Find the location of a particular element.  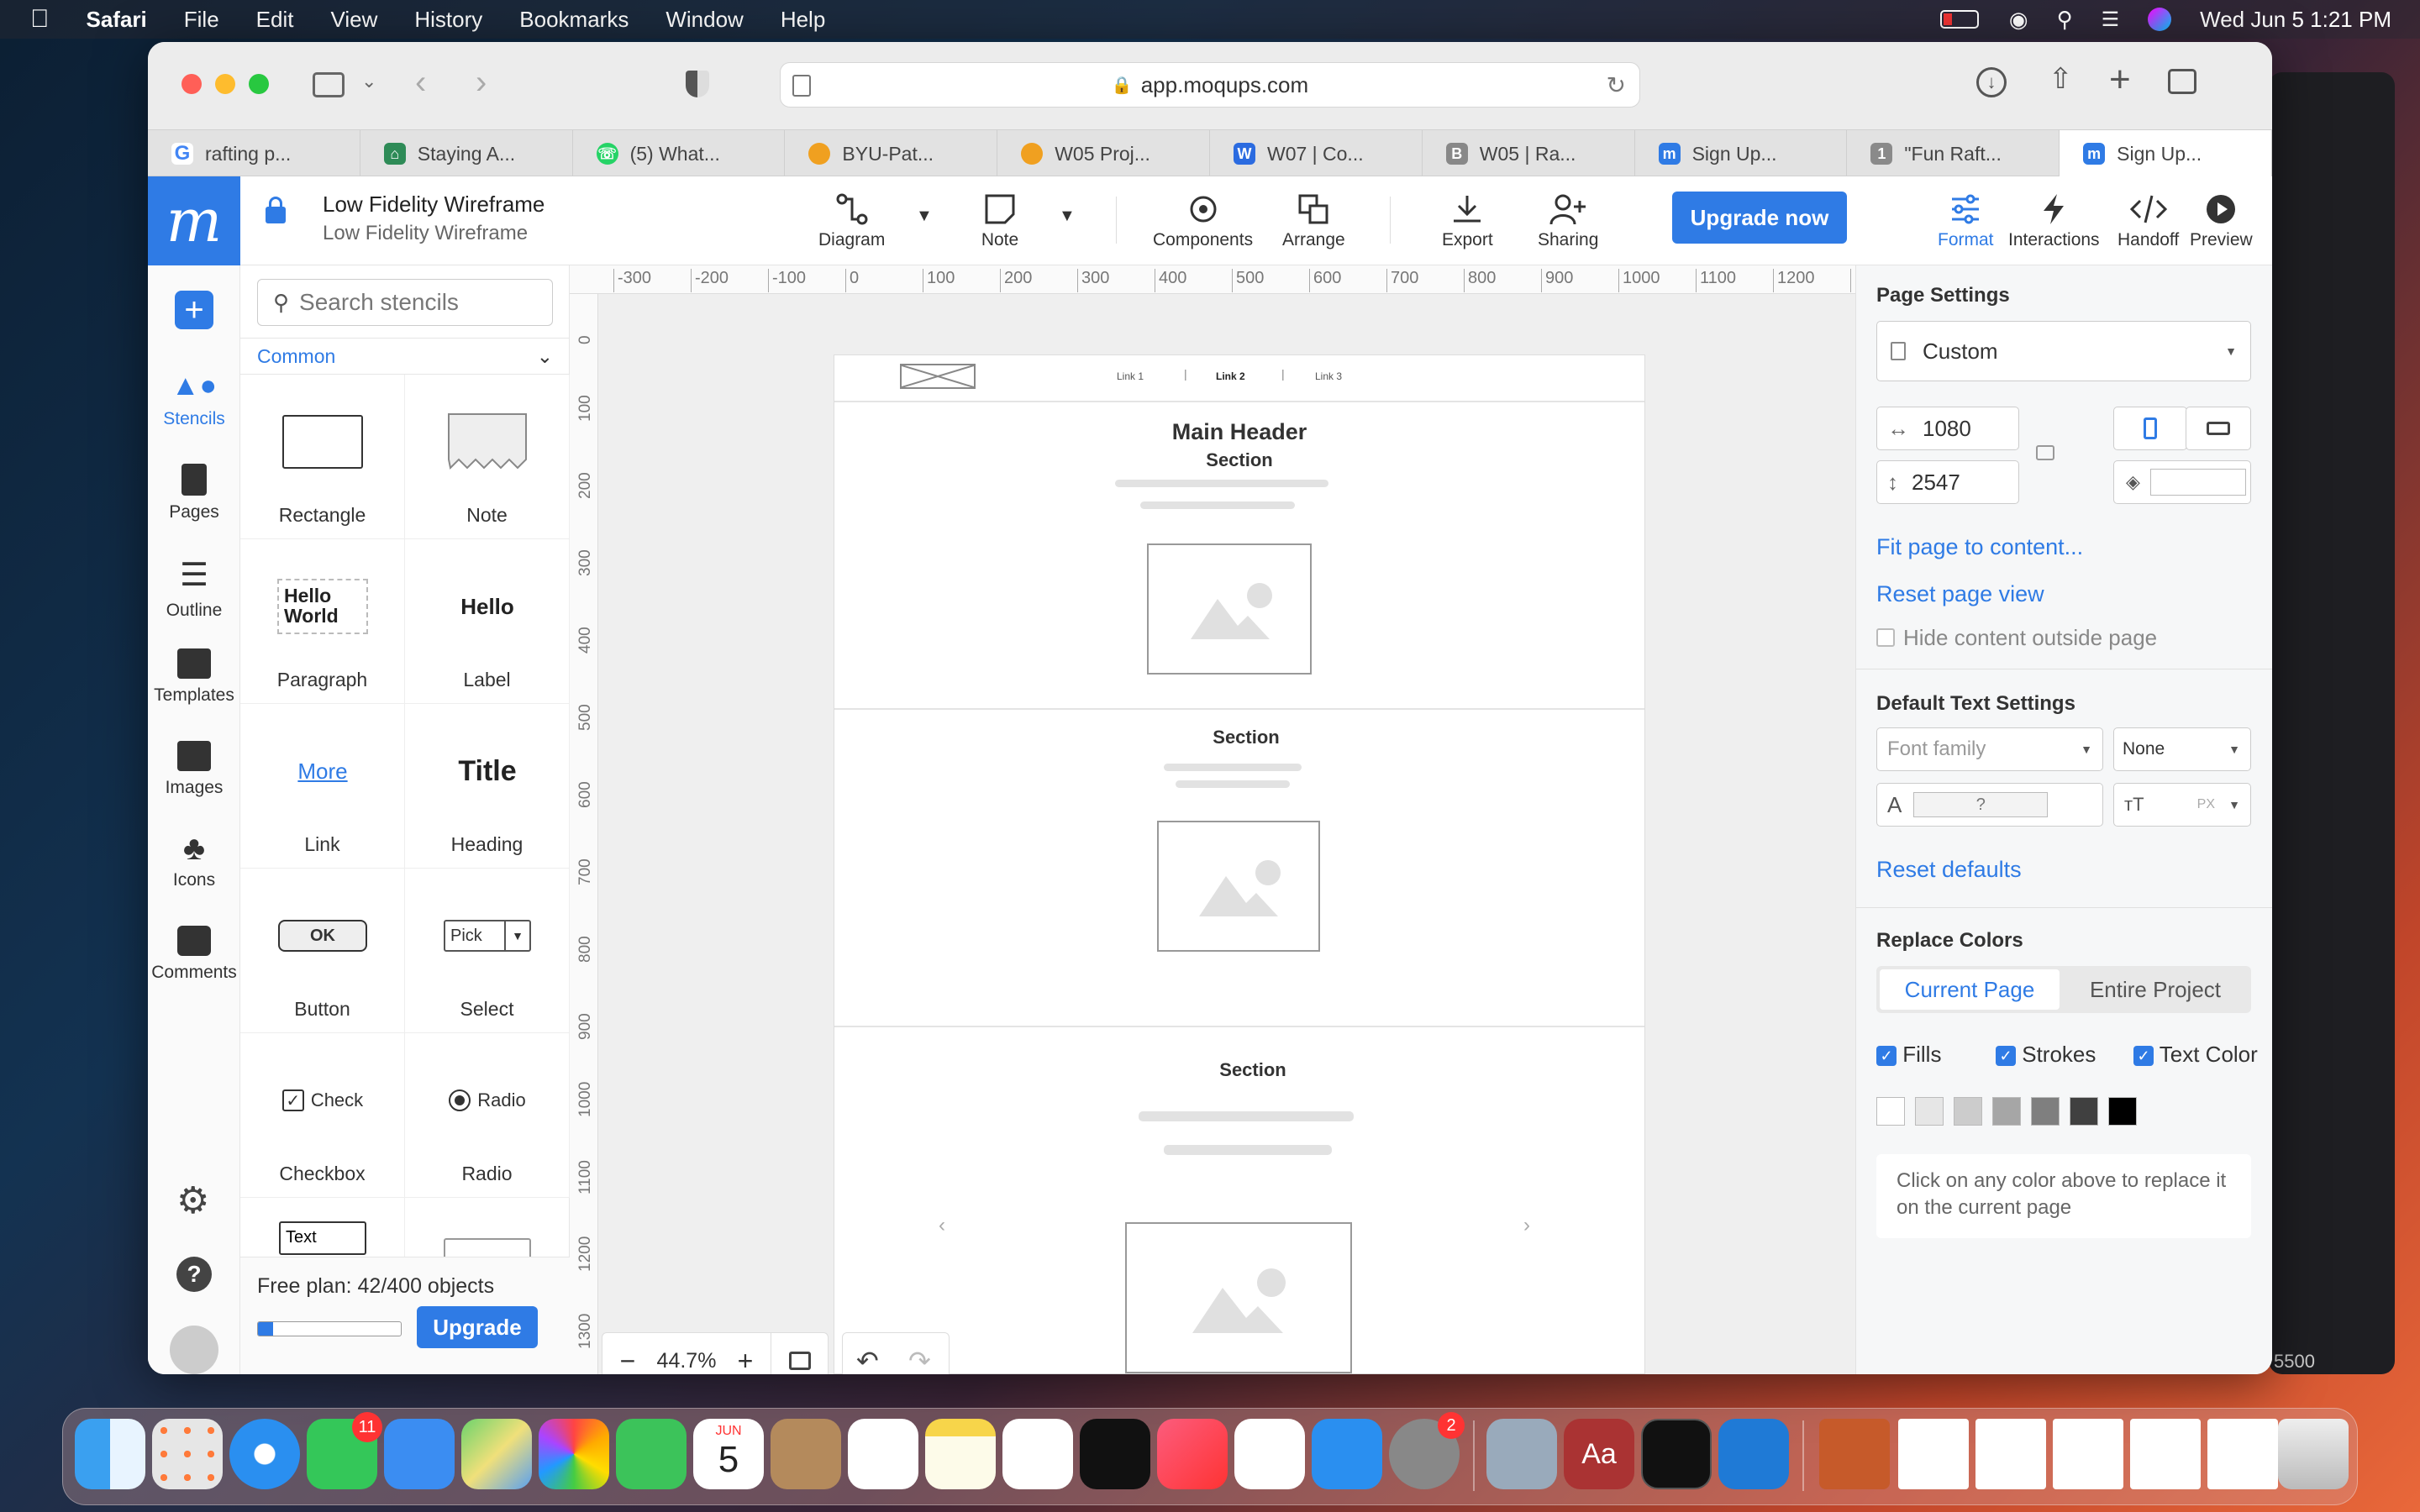

format-button: Format is located at coordinates (1966, 219).